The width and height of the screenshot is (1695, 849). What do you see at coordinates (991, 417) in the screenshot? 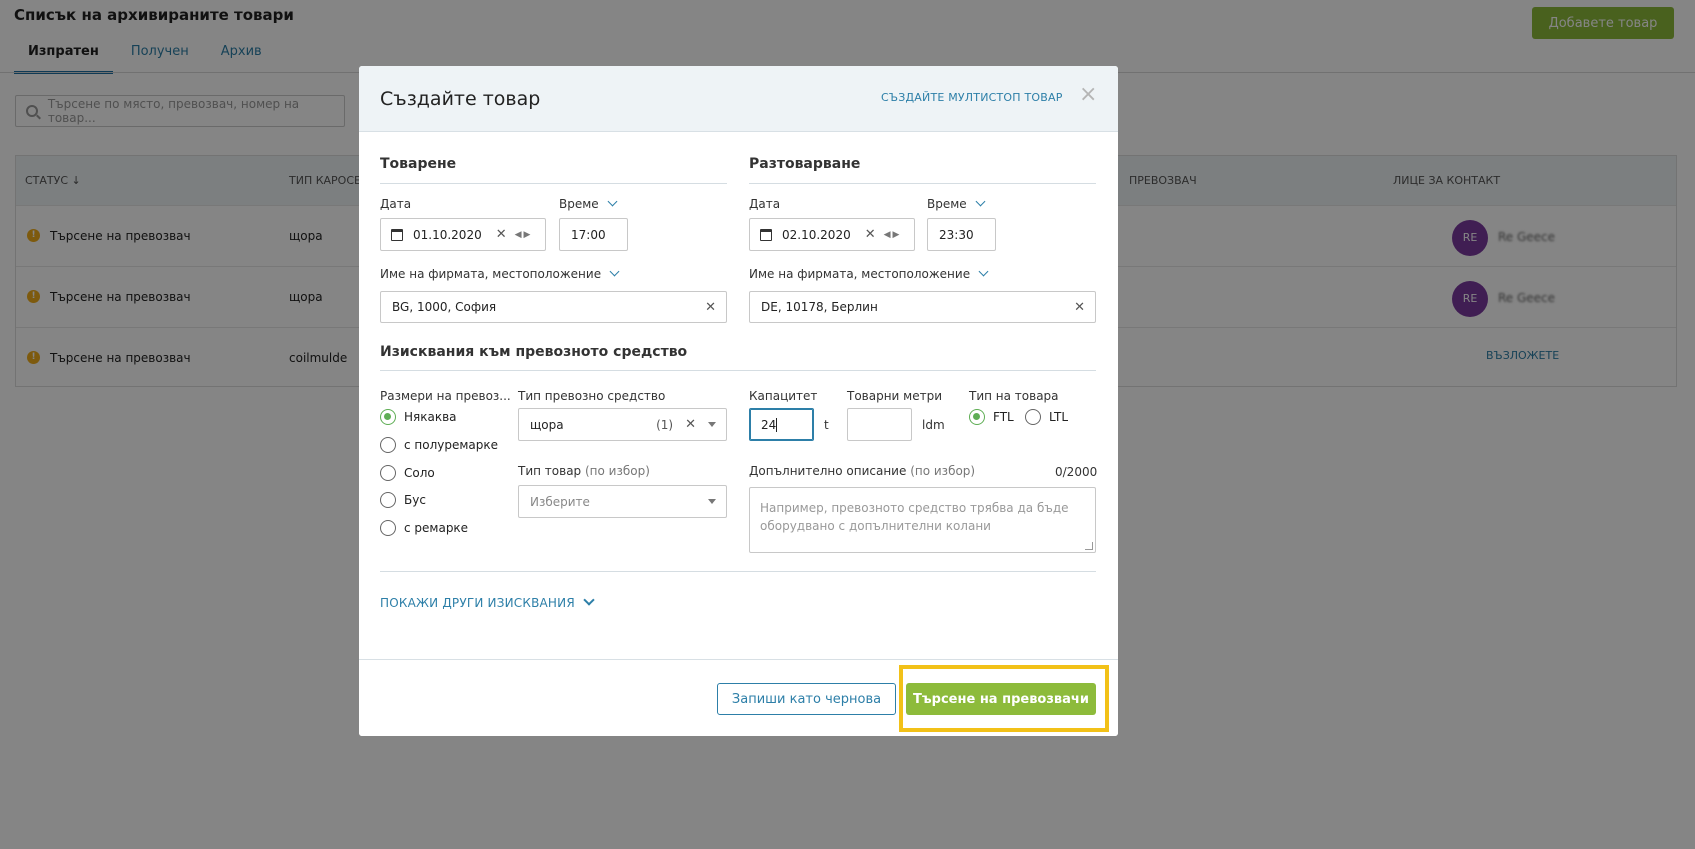
I see `load-type-ftl: FTL` at bounding box center [991, 417].